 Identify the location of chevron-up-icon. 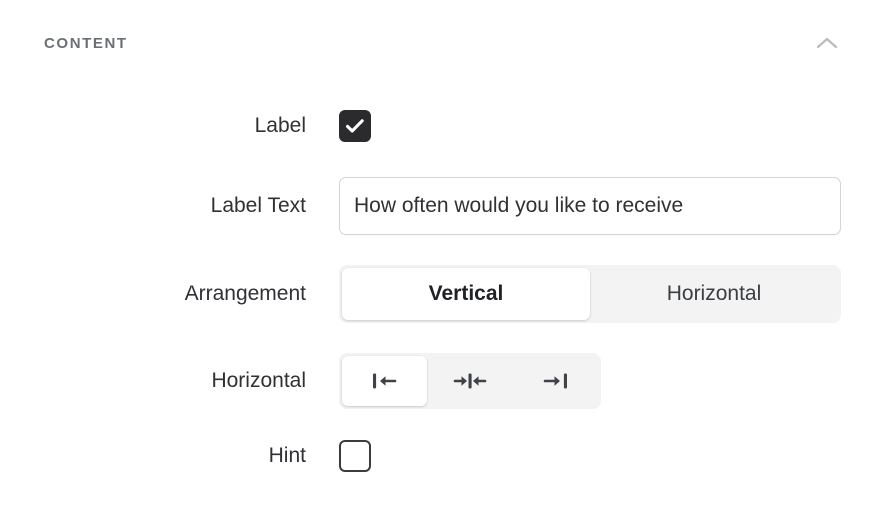
(827, 43).